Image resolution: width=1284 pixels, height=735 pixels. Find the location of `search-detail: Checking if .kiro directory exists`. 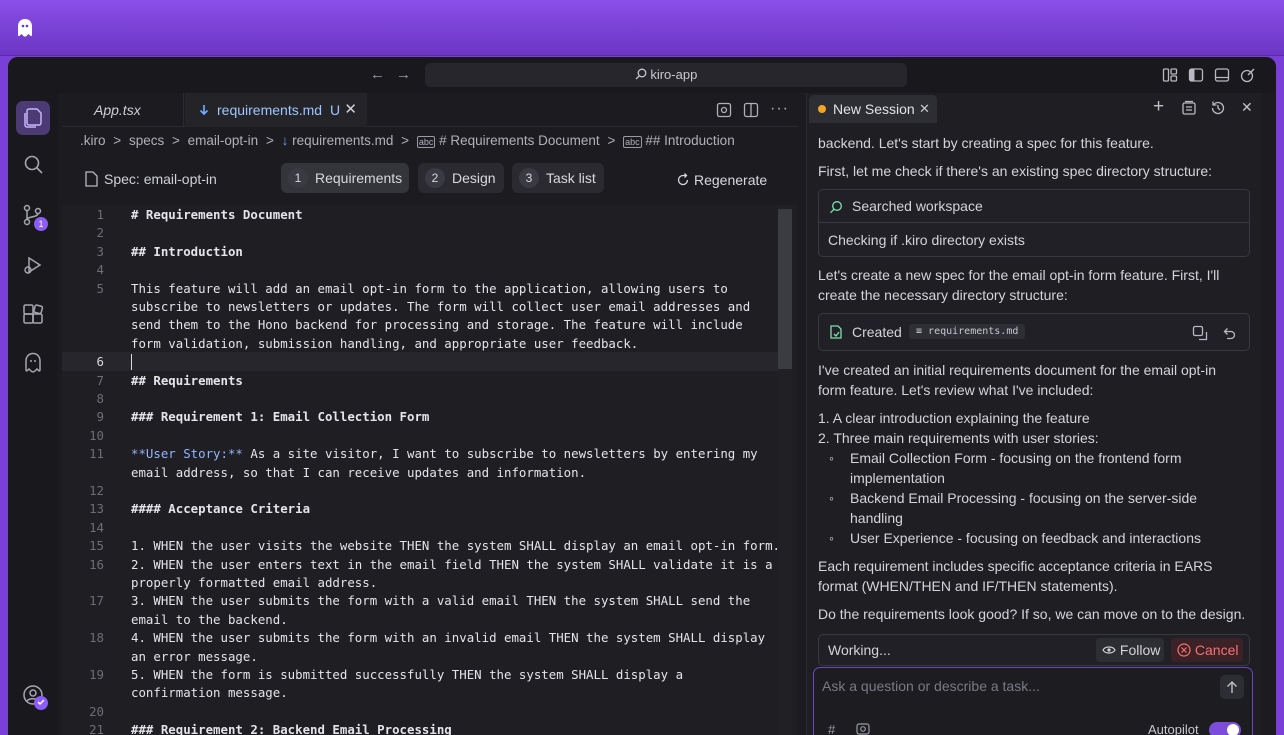

search-detail: Checking if .kiro directory exists is located at coordinates (926, 240).